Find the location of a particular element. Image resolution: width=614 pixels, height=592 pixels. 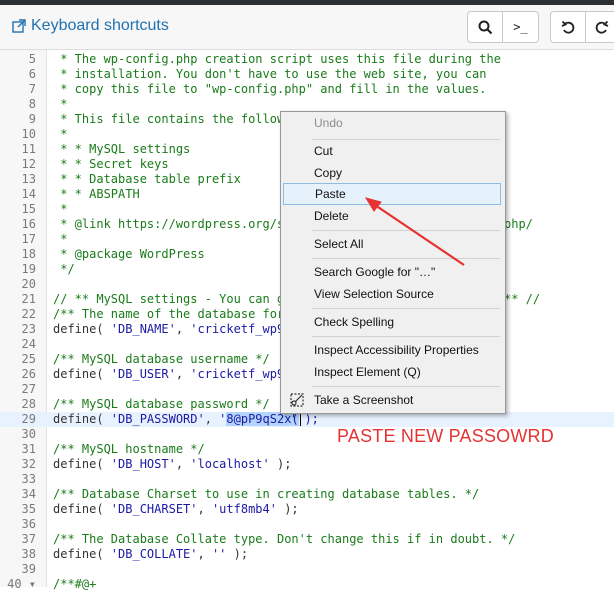

line-number: 18 is located at coordinates (28, 254).